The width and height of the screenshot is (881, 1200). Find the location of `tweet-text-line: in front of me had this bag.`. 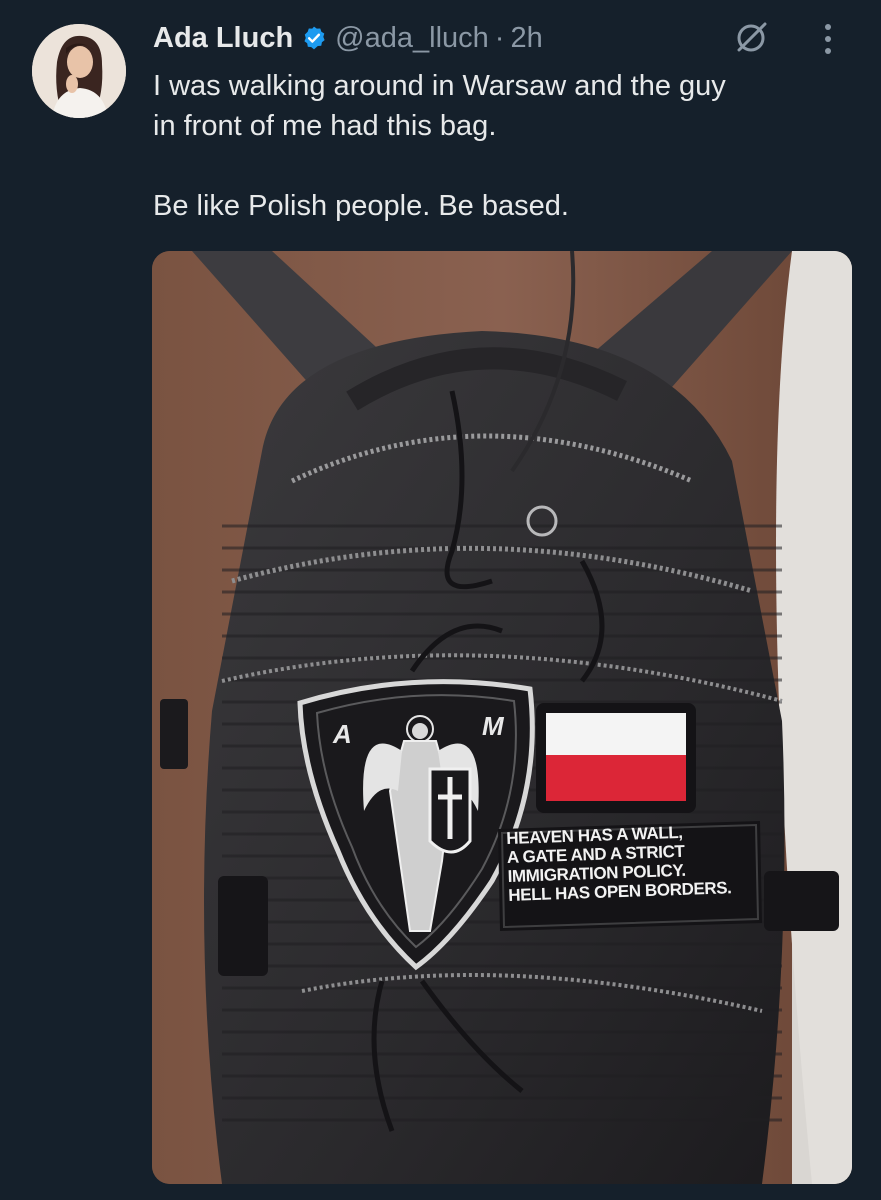

tweet-text-line: in front of me had this bag. is located at coordinates (325, 126).